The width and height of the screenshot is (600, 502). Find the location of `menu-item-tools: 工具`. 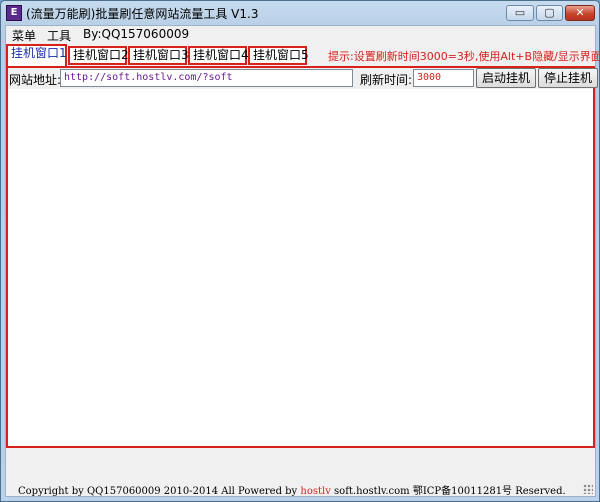

menu-item-tools: 工具 is located at coordinates (59, 35).